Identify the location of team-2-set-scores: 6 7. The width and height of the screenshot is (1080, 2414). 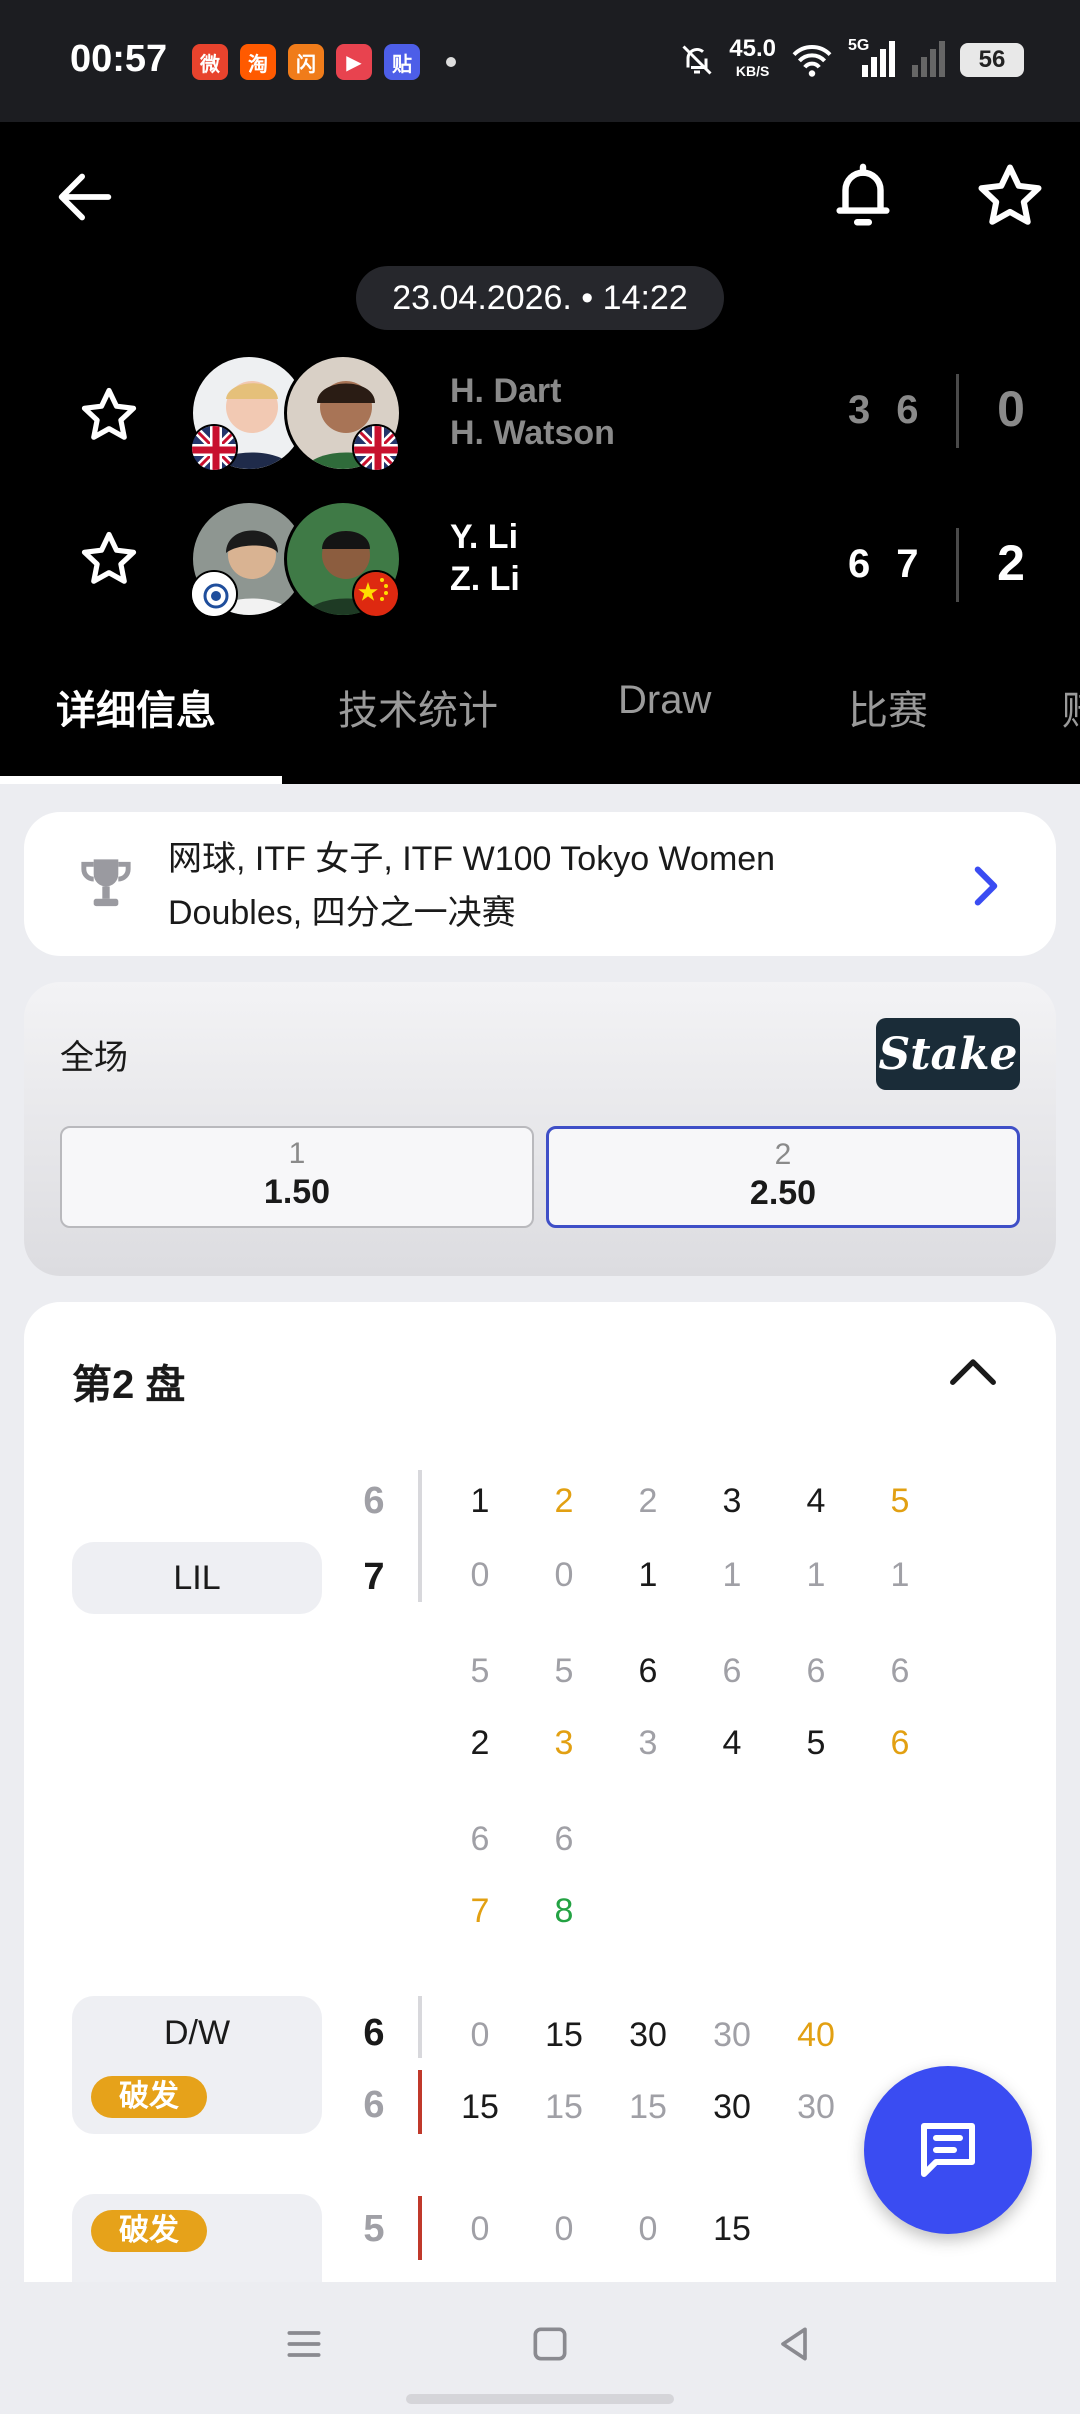
(883, 564).